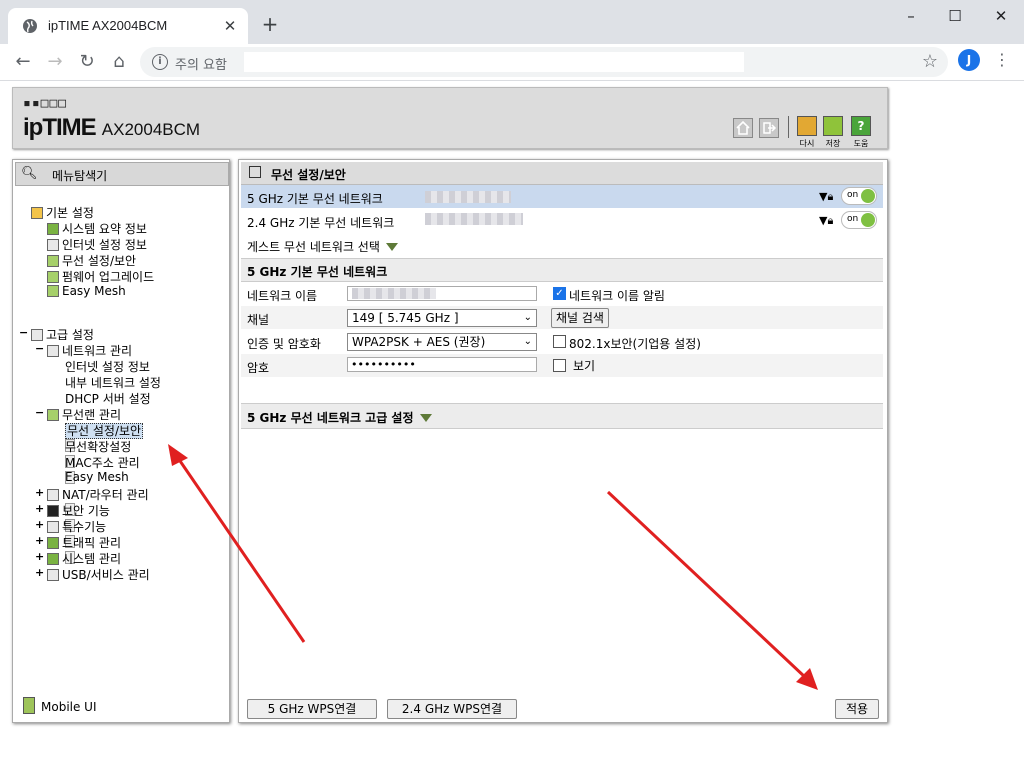  Describe the element at coordinates (241, 550) in the screenshot. I see `annotation-arrow-menu` at that location.